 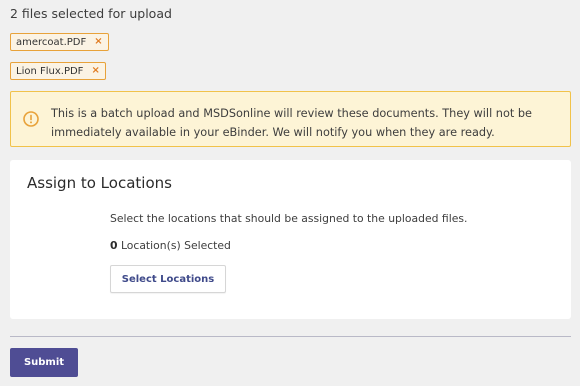 What do you see at coordinates (50, 71) in the screenshot?
I see `file-chip-name: Lion Flux.PDF` at bounding box center [50, 71].